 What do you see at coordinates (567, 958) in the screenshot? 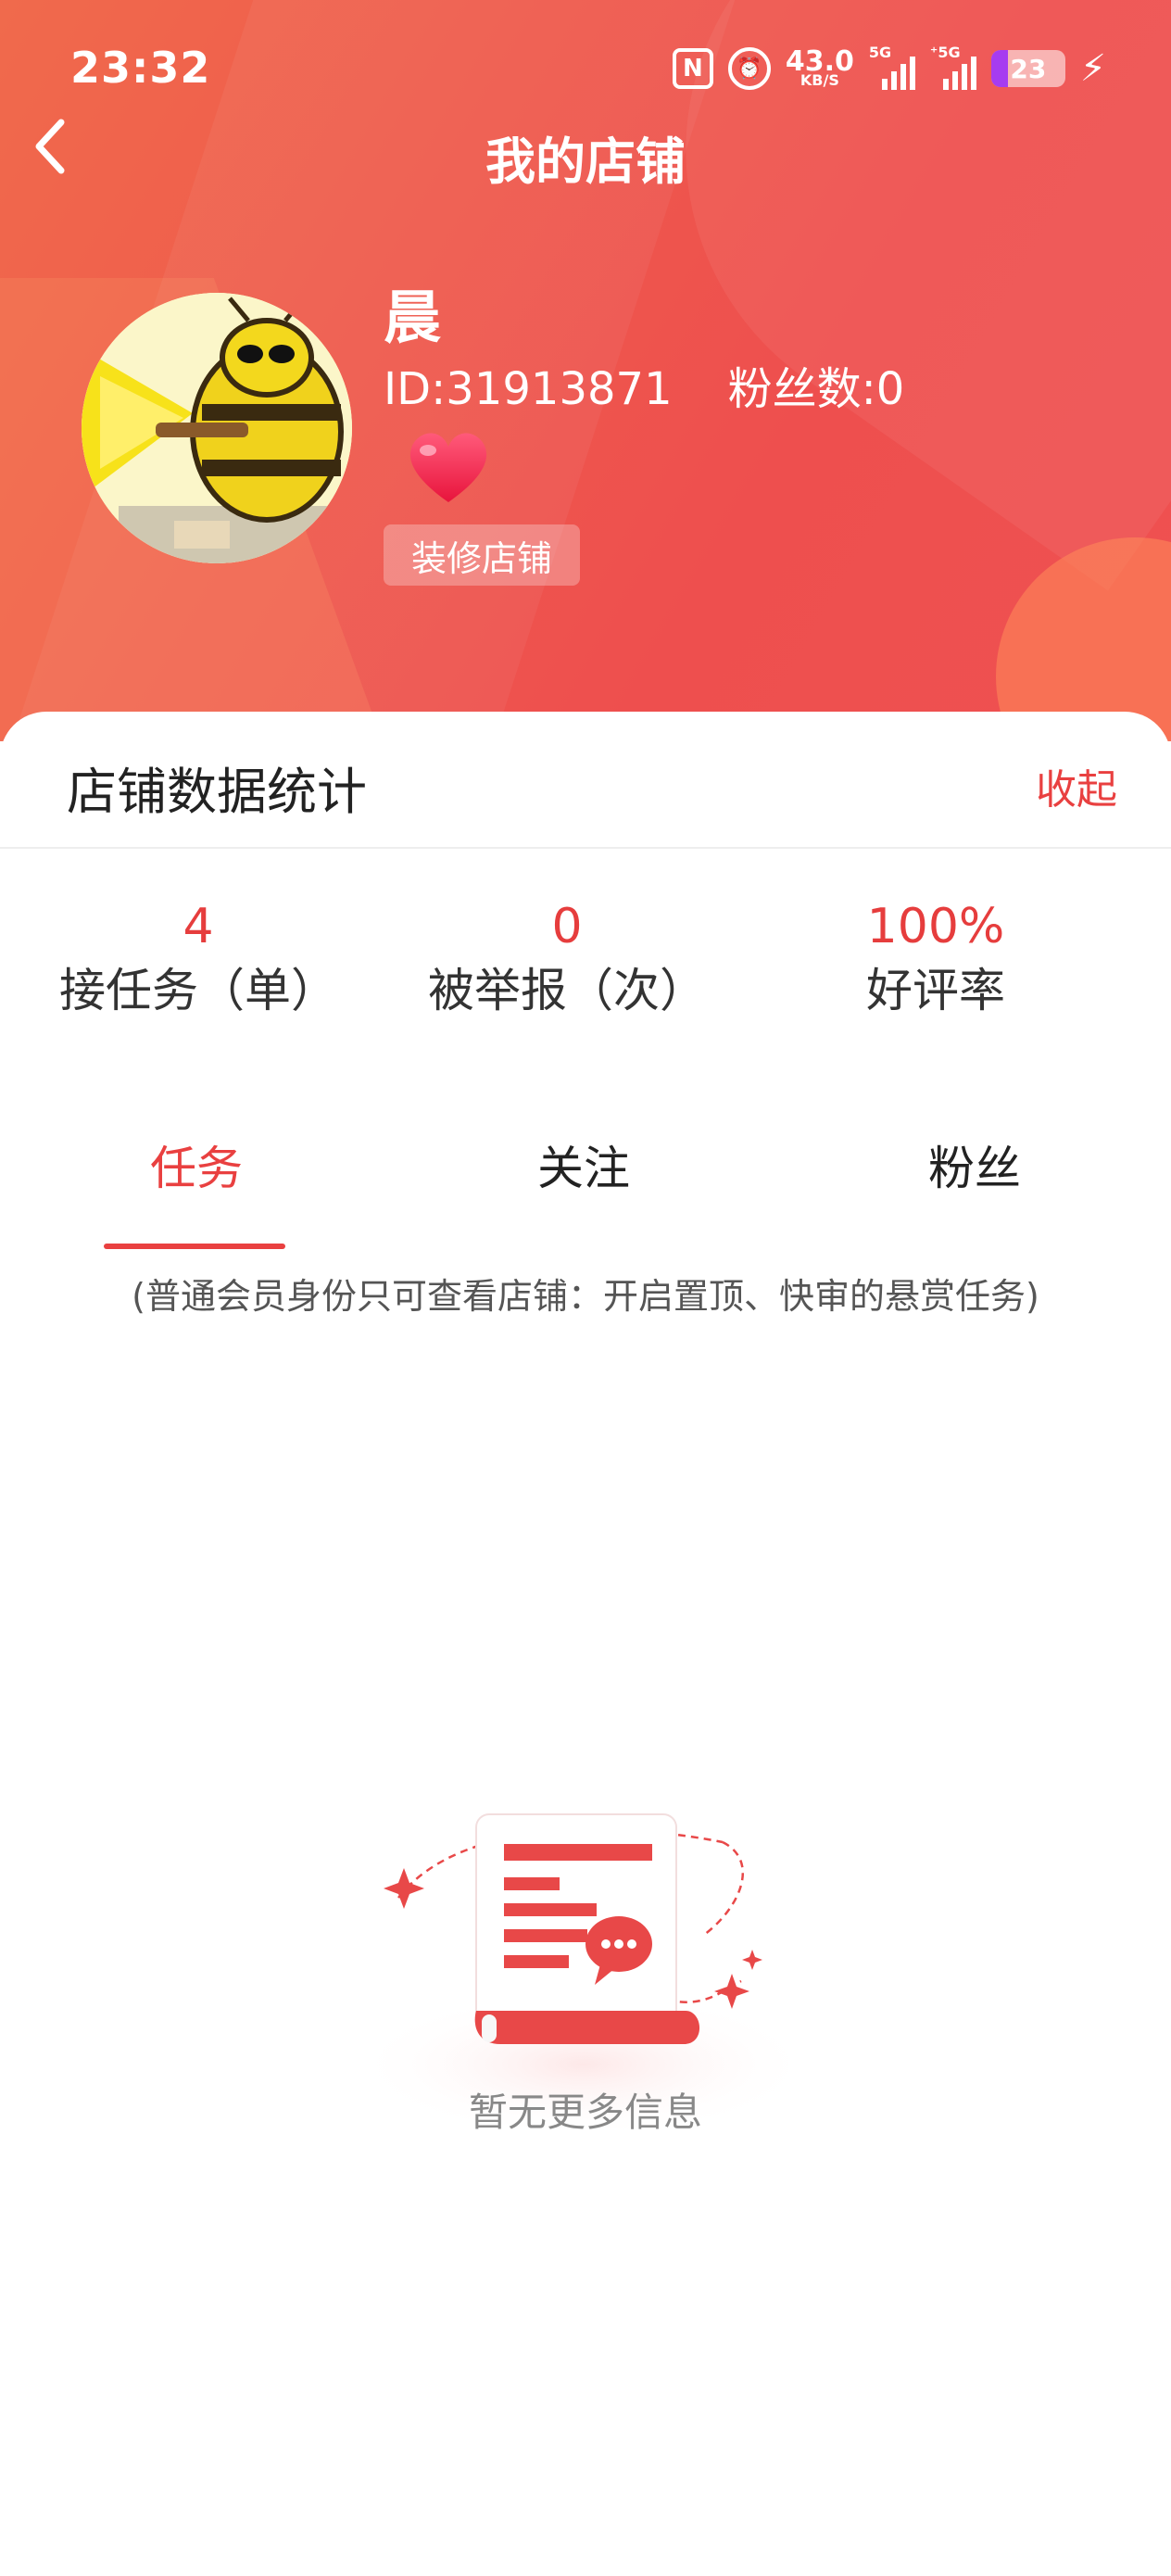
I see `stat-reports: 0 被举报（次）` at bounding box center [567, 958].